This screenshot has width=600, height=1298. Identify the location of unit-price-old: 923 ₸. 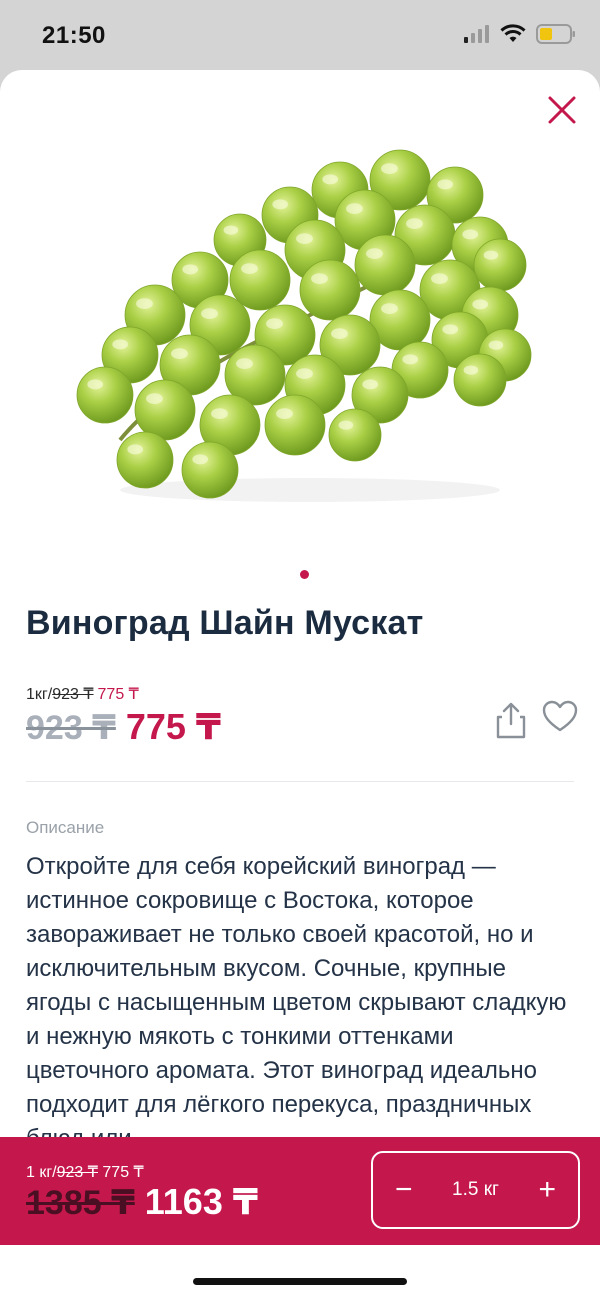
(73, 694).